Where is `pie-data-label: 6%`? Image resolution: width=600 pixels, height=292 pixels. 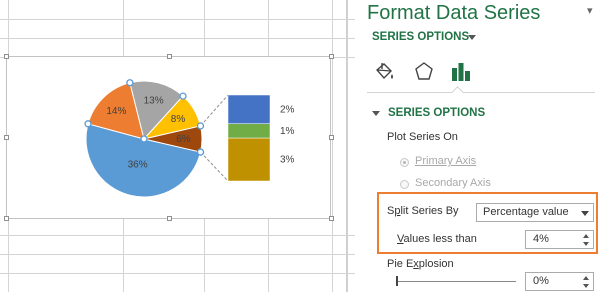 pie-data-label: 6% is located at coordinates (183, 139).